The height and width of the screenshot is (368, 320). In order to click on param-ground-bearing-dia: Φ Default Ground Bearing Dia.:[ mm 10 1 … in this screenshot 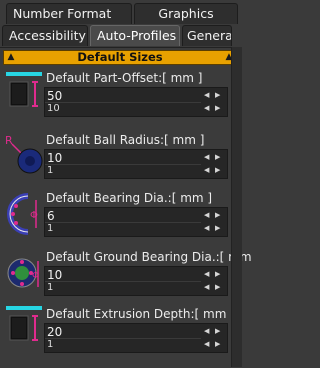, I will do `click(126, 277)`.